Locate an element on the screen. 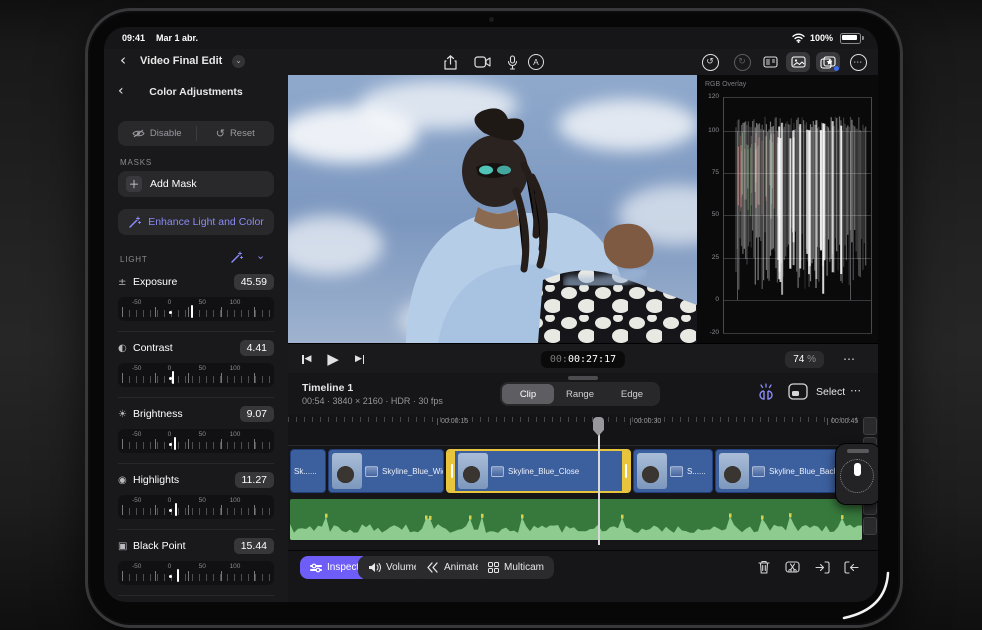 Image resolution: width=982 pixels, height=630 pixels. timeline-ruler: 00:00:15 00:00:30 00:00:45 is located at coordinates (575, 430).